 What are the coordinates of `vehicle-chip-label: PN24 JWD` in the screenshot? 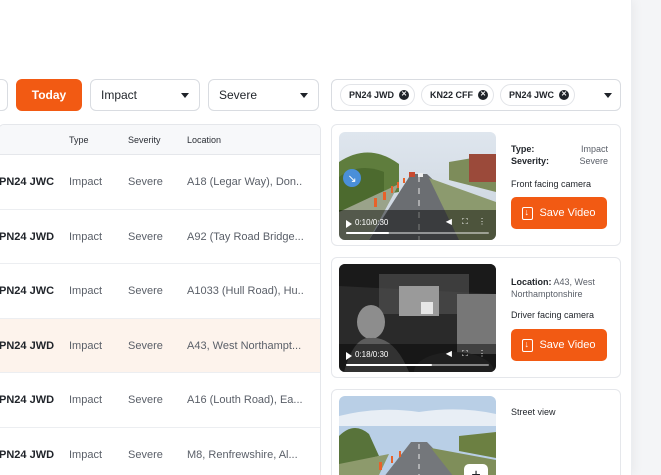 It's located at (372, 95).